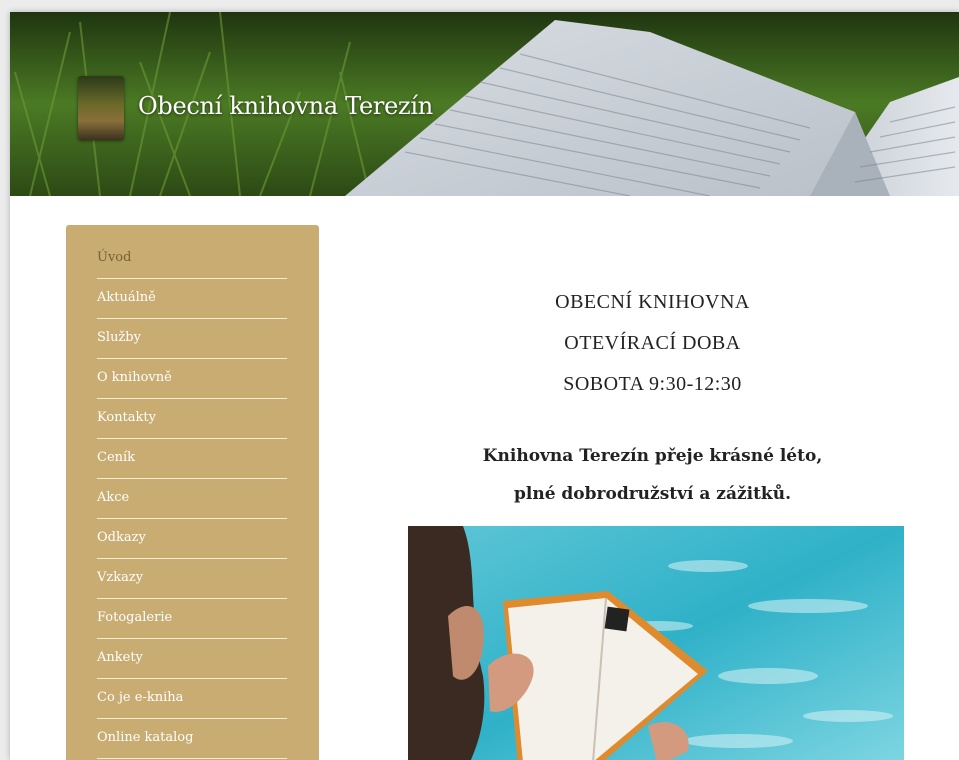 The image size is (959, 760). Describe the element at coordinates (652, 384) in the screenshot. I see `hours-line-saturday: SOBOTA 9:30-12:30` at that location.